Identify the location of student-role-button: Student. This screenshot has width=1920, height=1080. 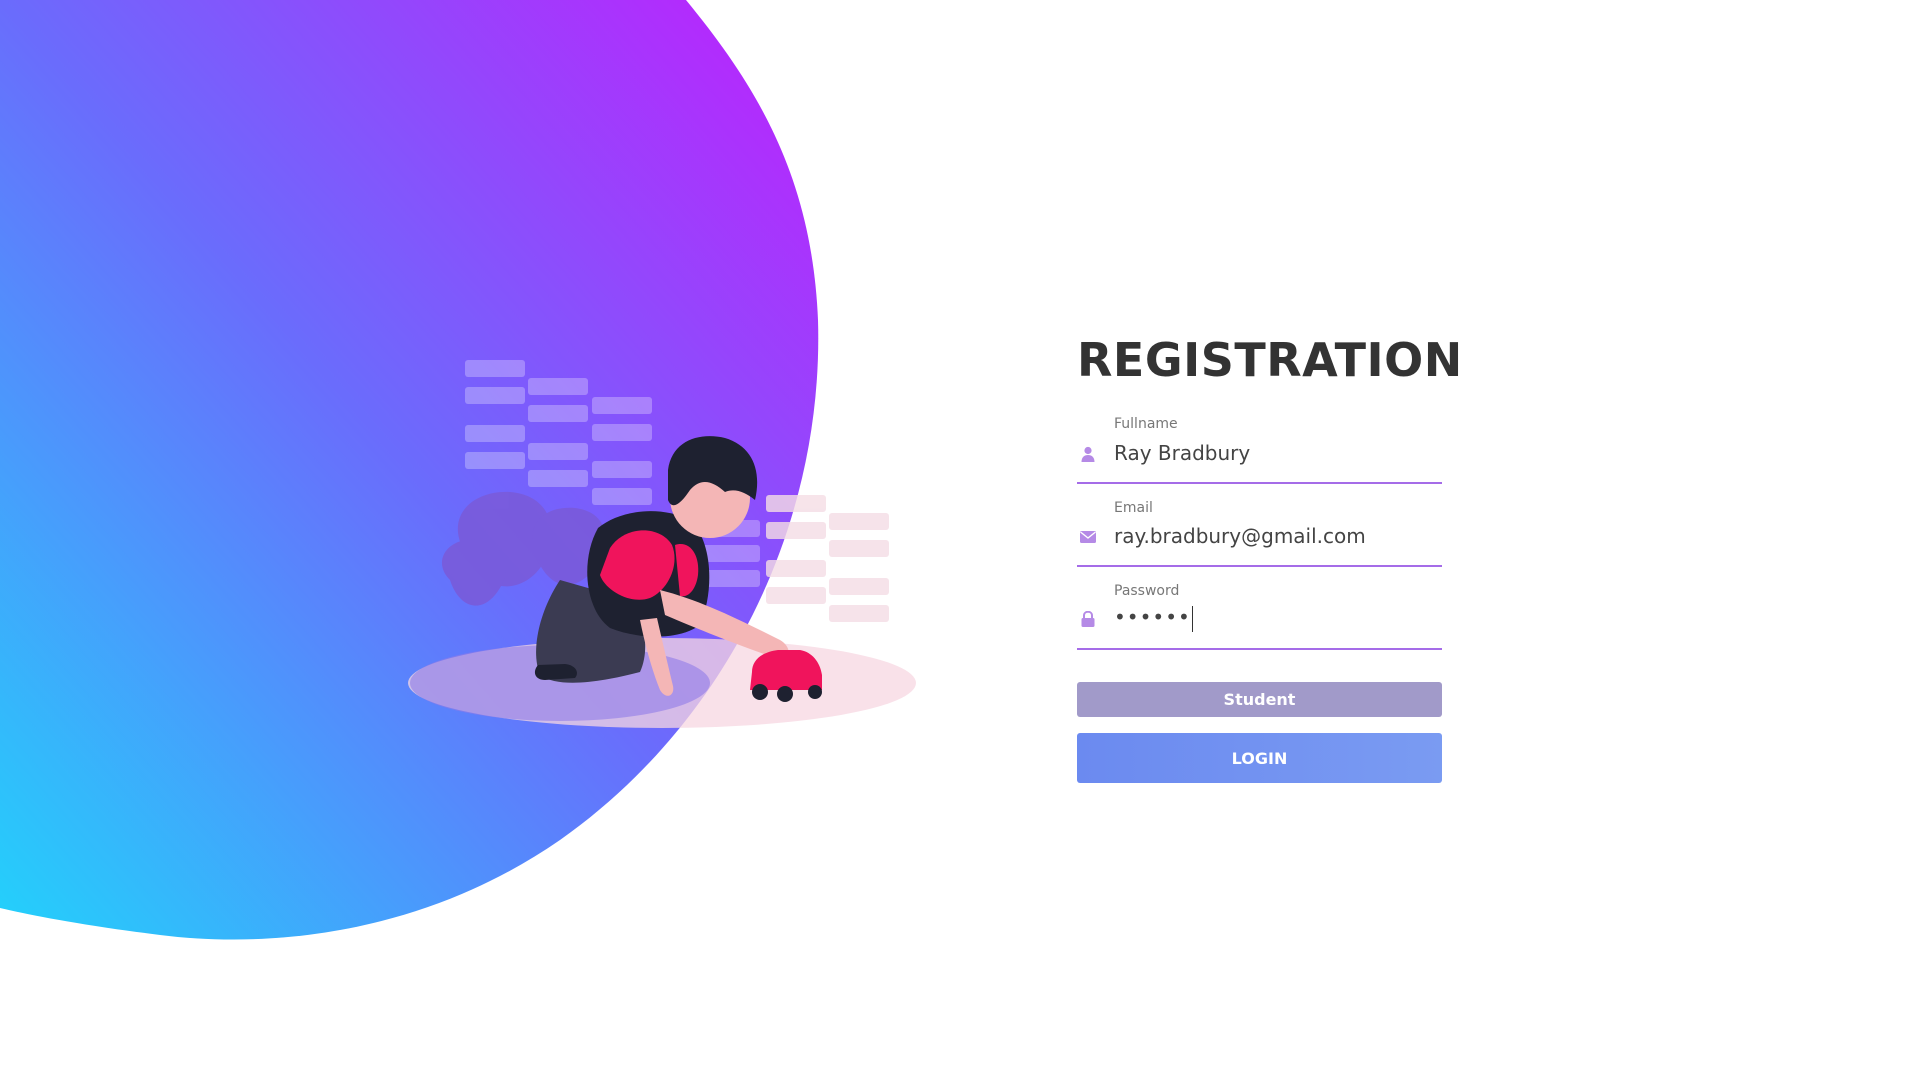
(1259, 699).